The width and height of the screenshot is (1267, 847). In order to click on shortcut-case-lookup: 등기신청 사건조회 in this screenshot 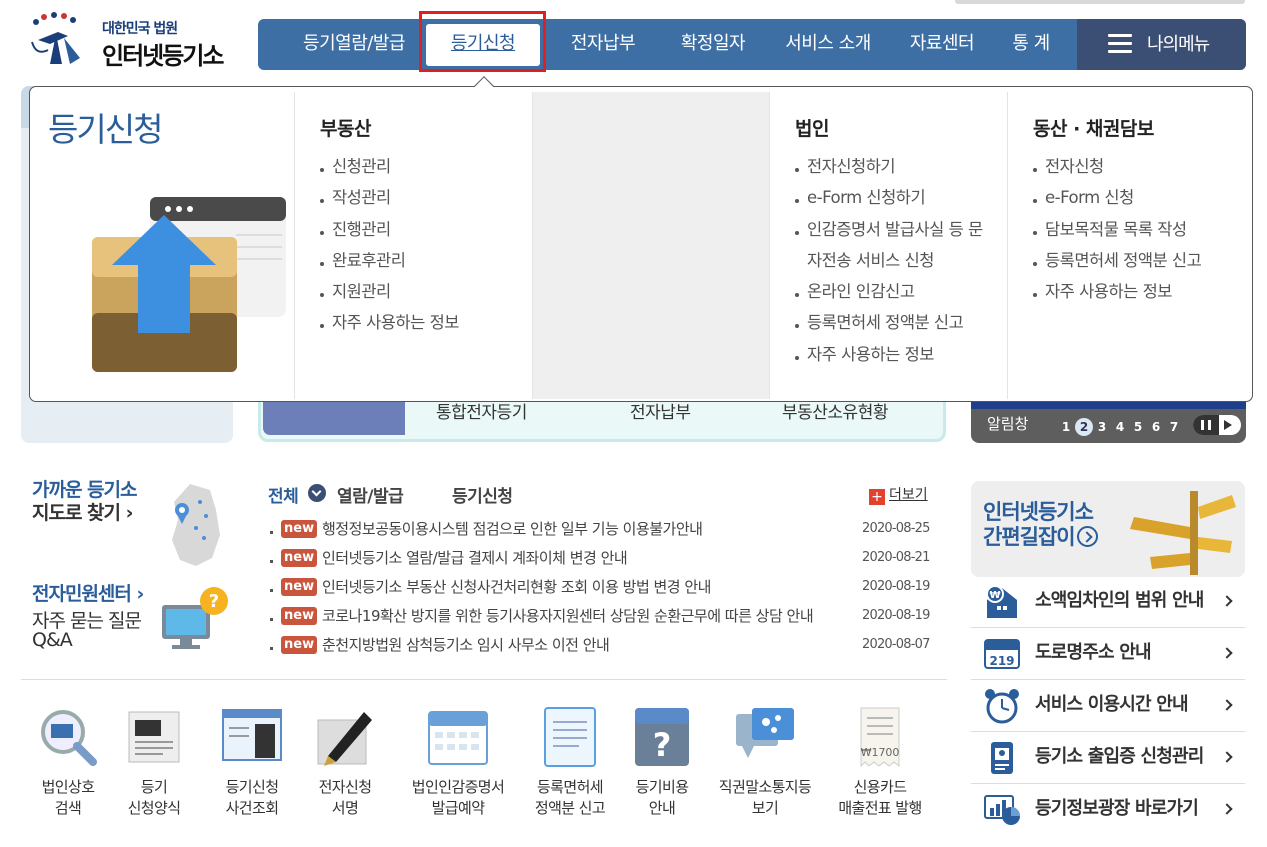, I will do `click(252, 762)`.